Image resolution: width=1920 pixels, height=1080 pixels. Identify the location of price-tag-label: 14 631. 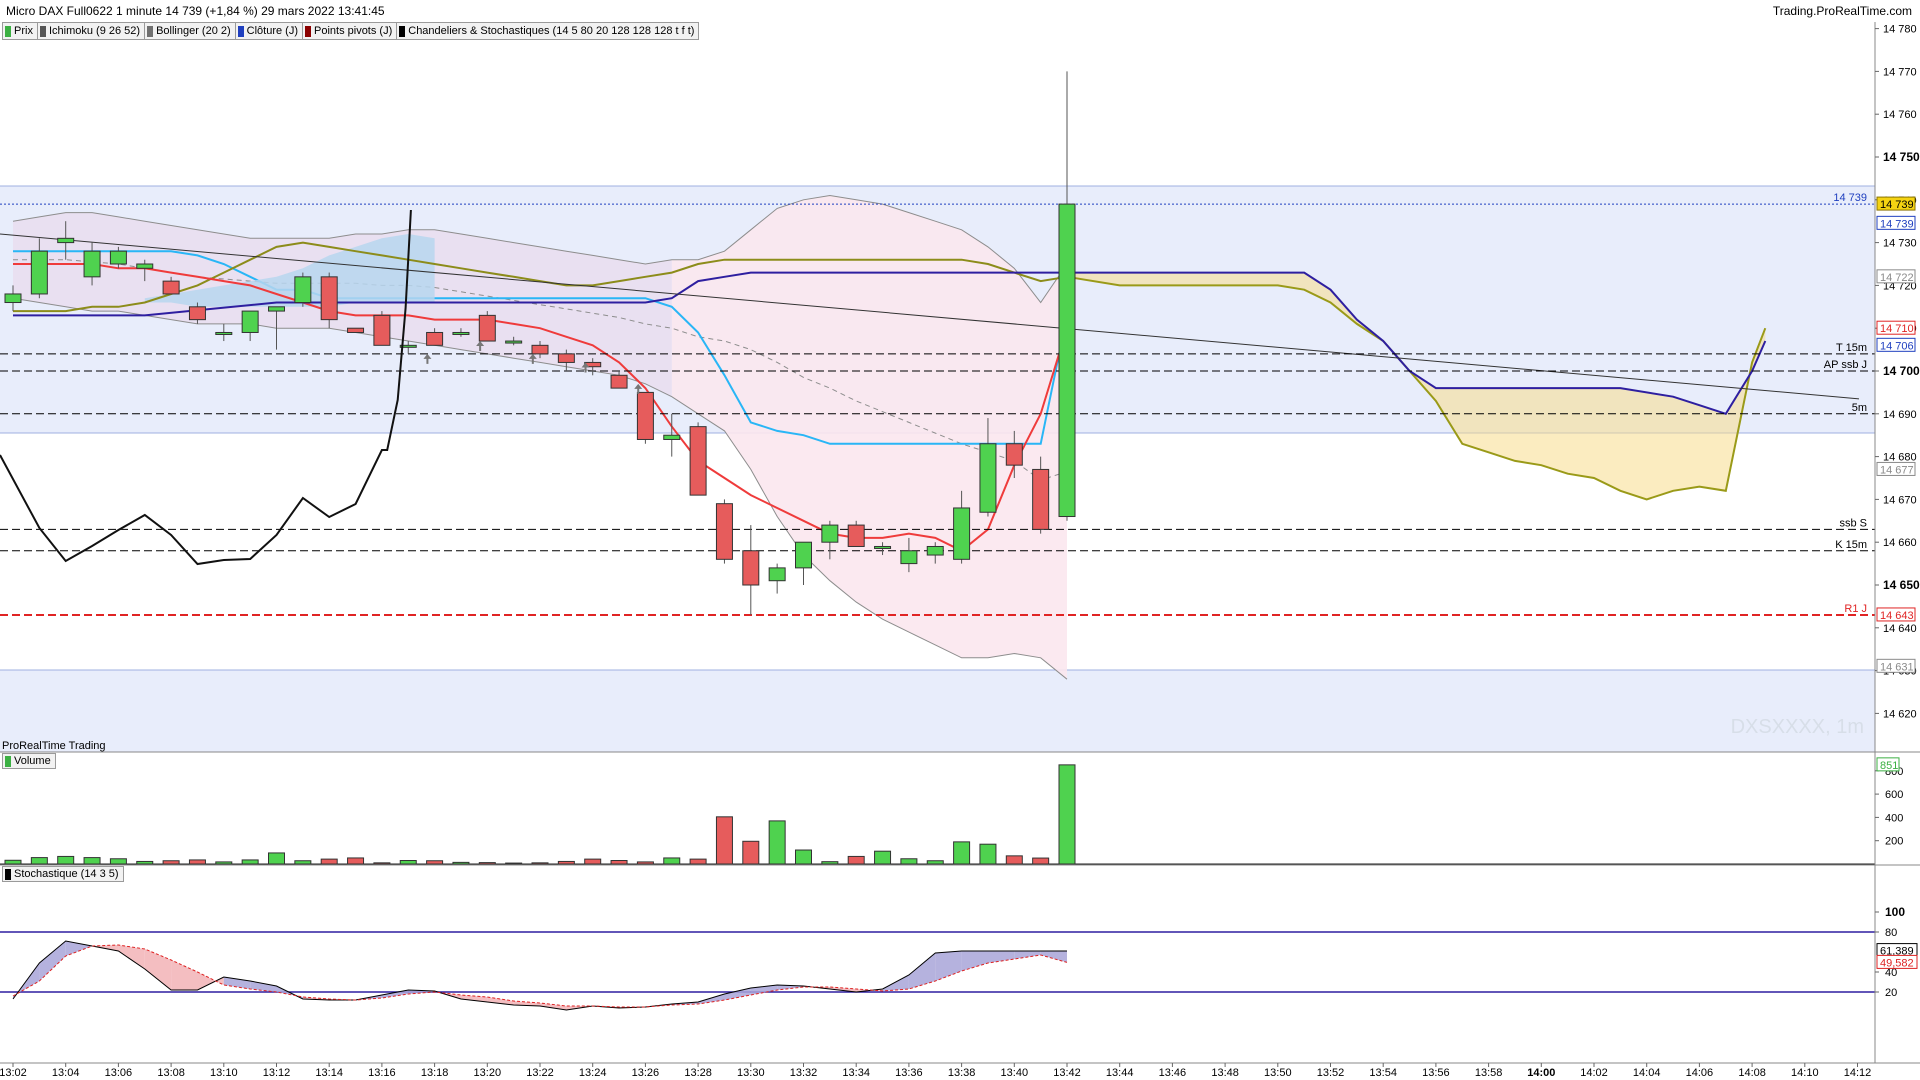
(1897, 667).